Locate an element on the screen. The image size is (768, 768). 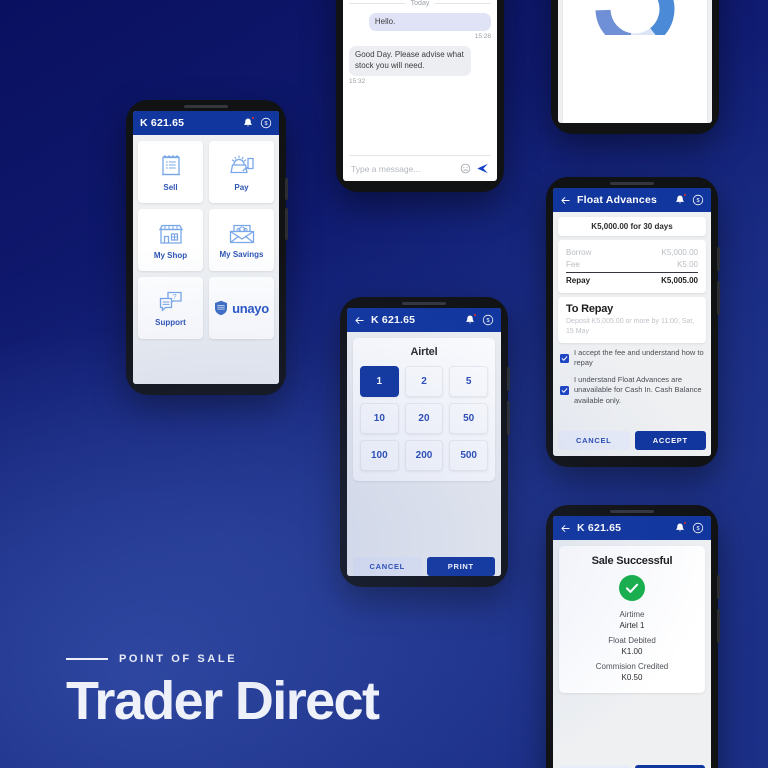
eyebrow-rule is located at coordinates (87, 659).